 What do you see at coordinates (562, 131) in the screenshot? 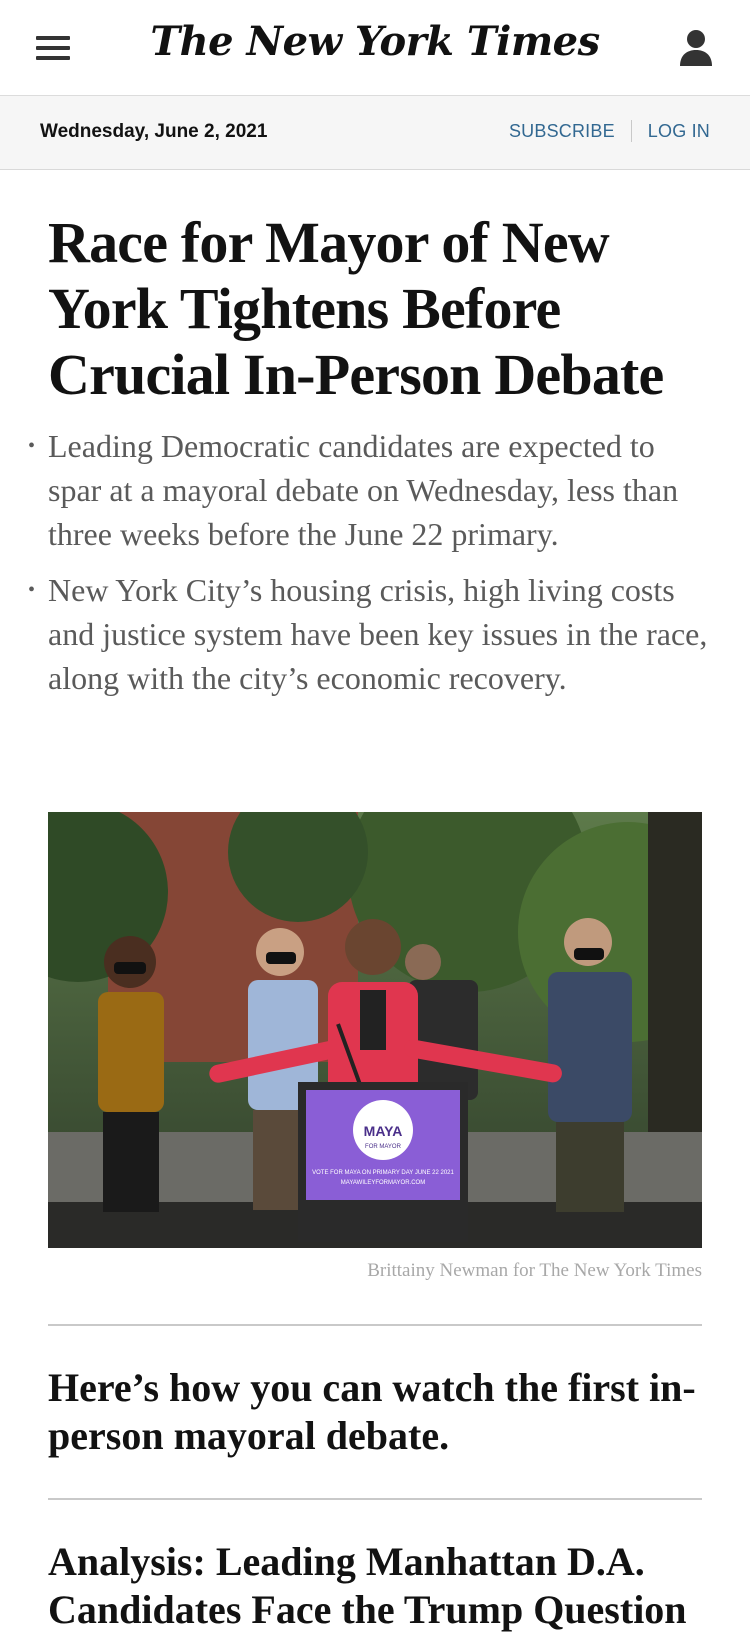
I see `subscribe-link: SUBSCRIBE` at bounding box center [562, 131].